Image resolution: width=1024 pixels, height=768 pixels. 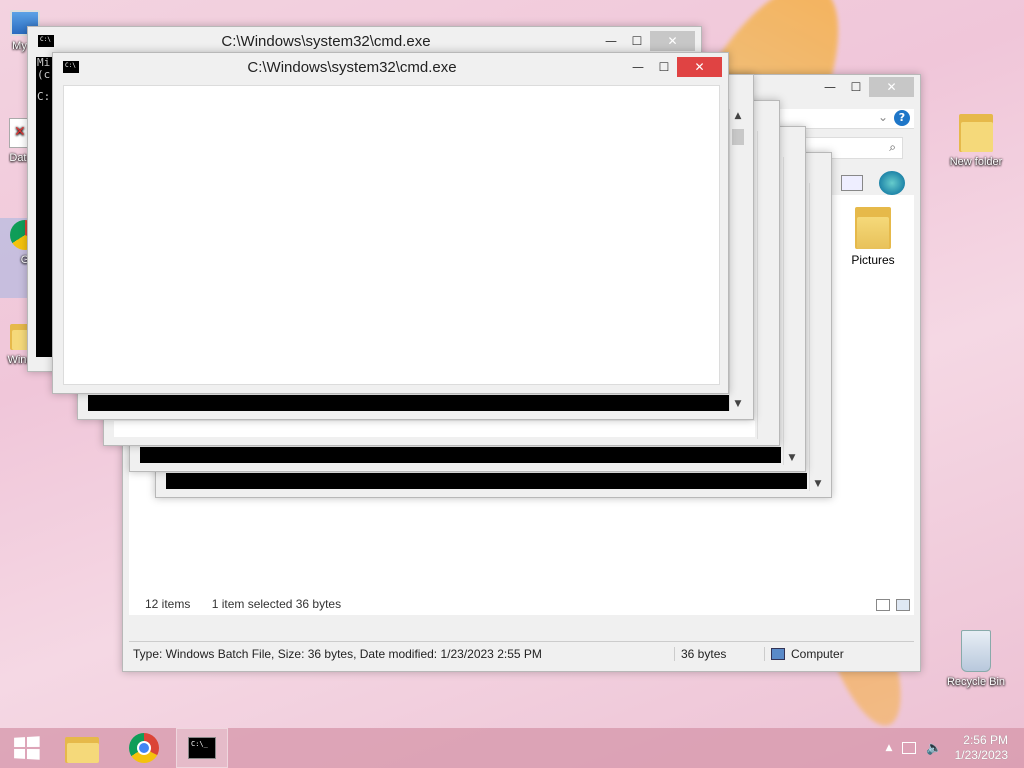 I want to click on items-count: 12 items 1 item selected 36 bytes, so click(x=243, y=604).